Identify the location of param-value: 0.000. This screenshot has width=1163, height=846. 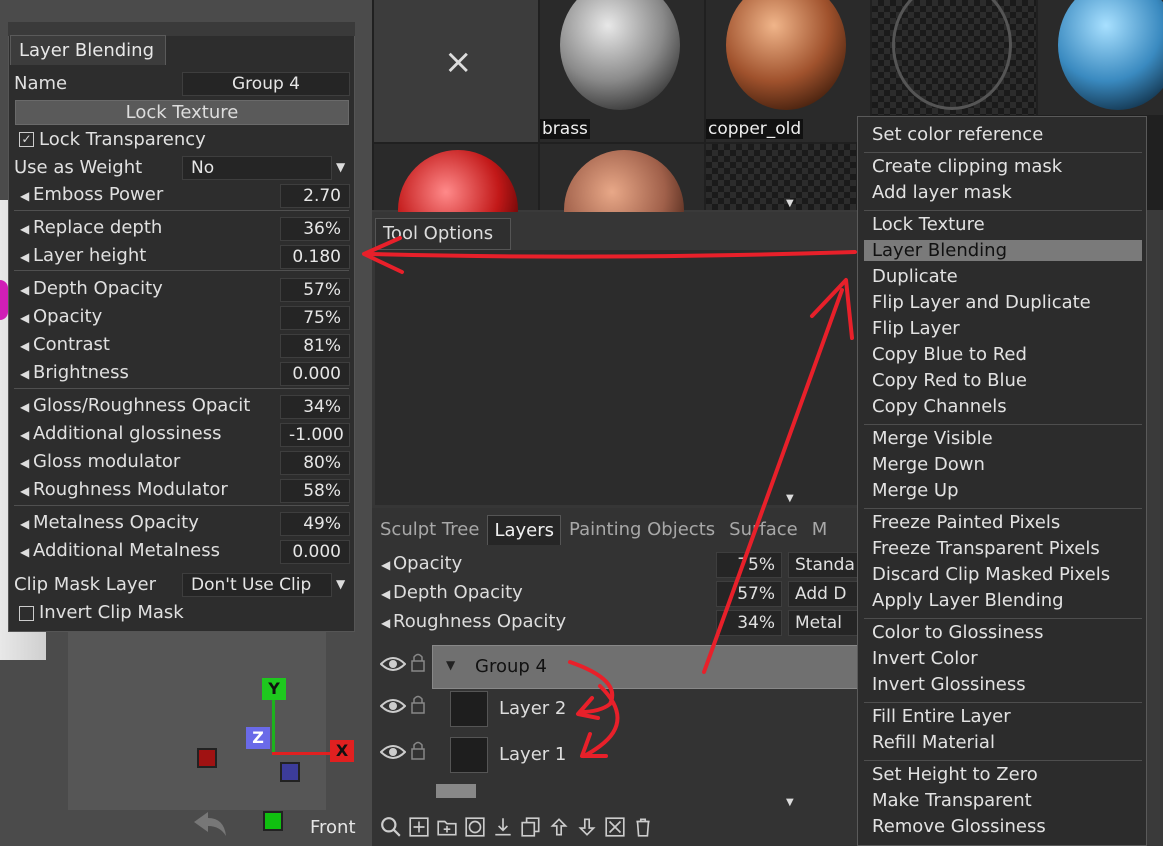
(315, 552).